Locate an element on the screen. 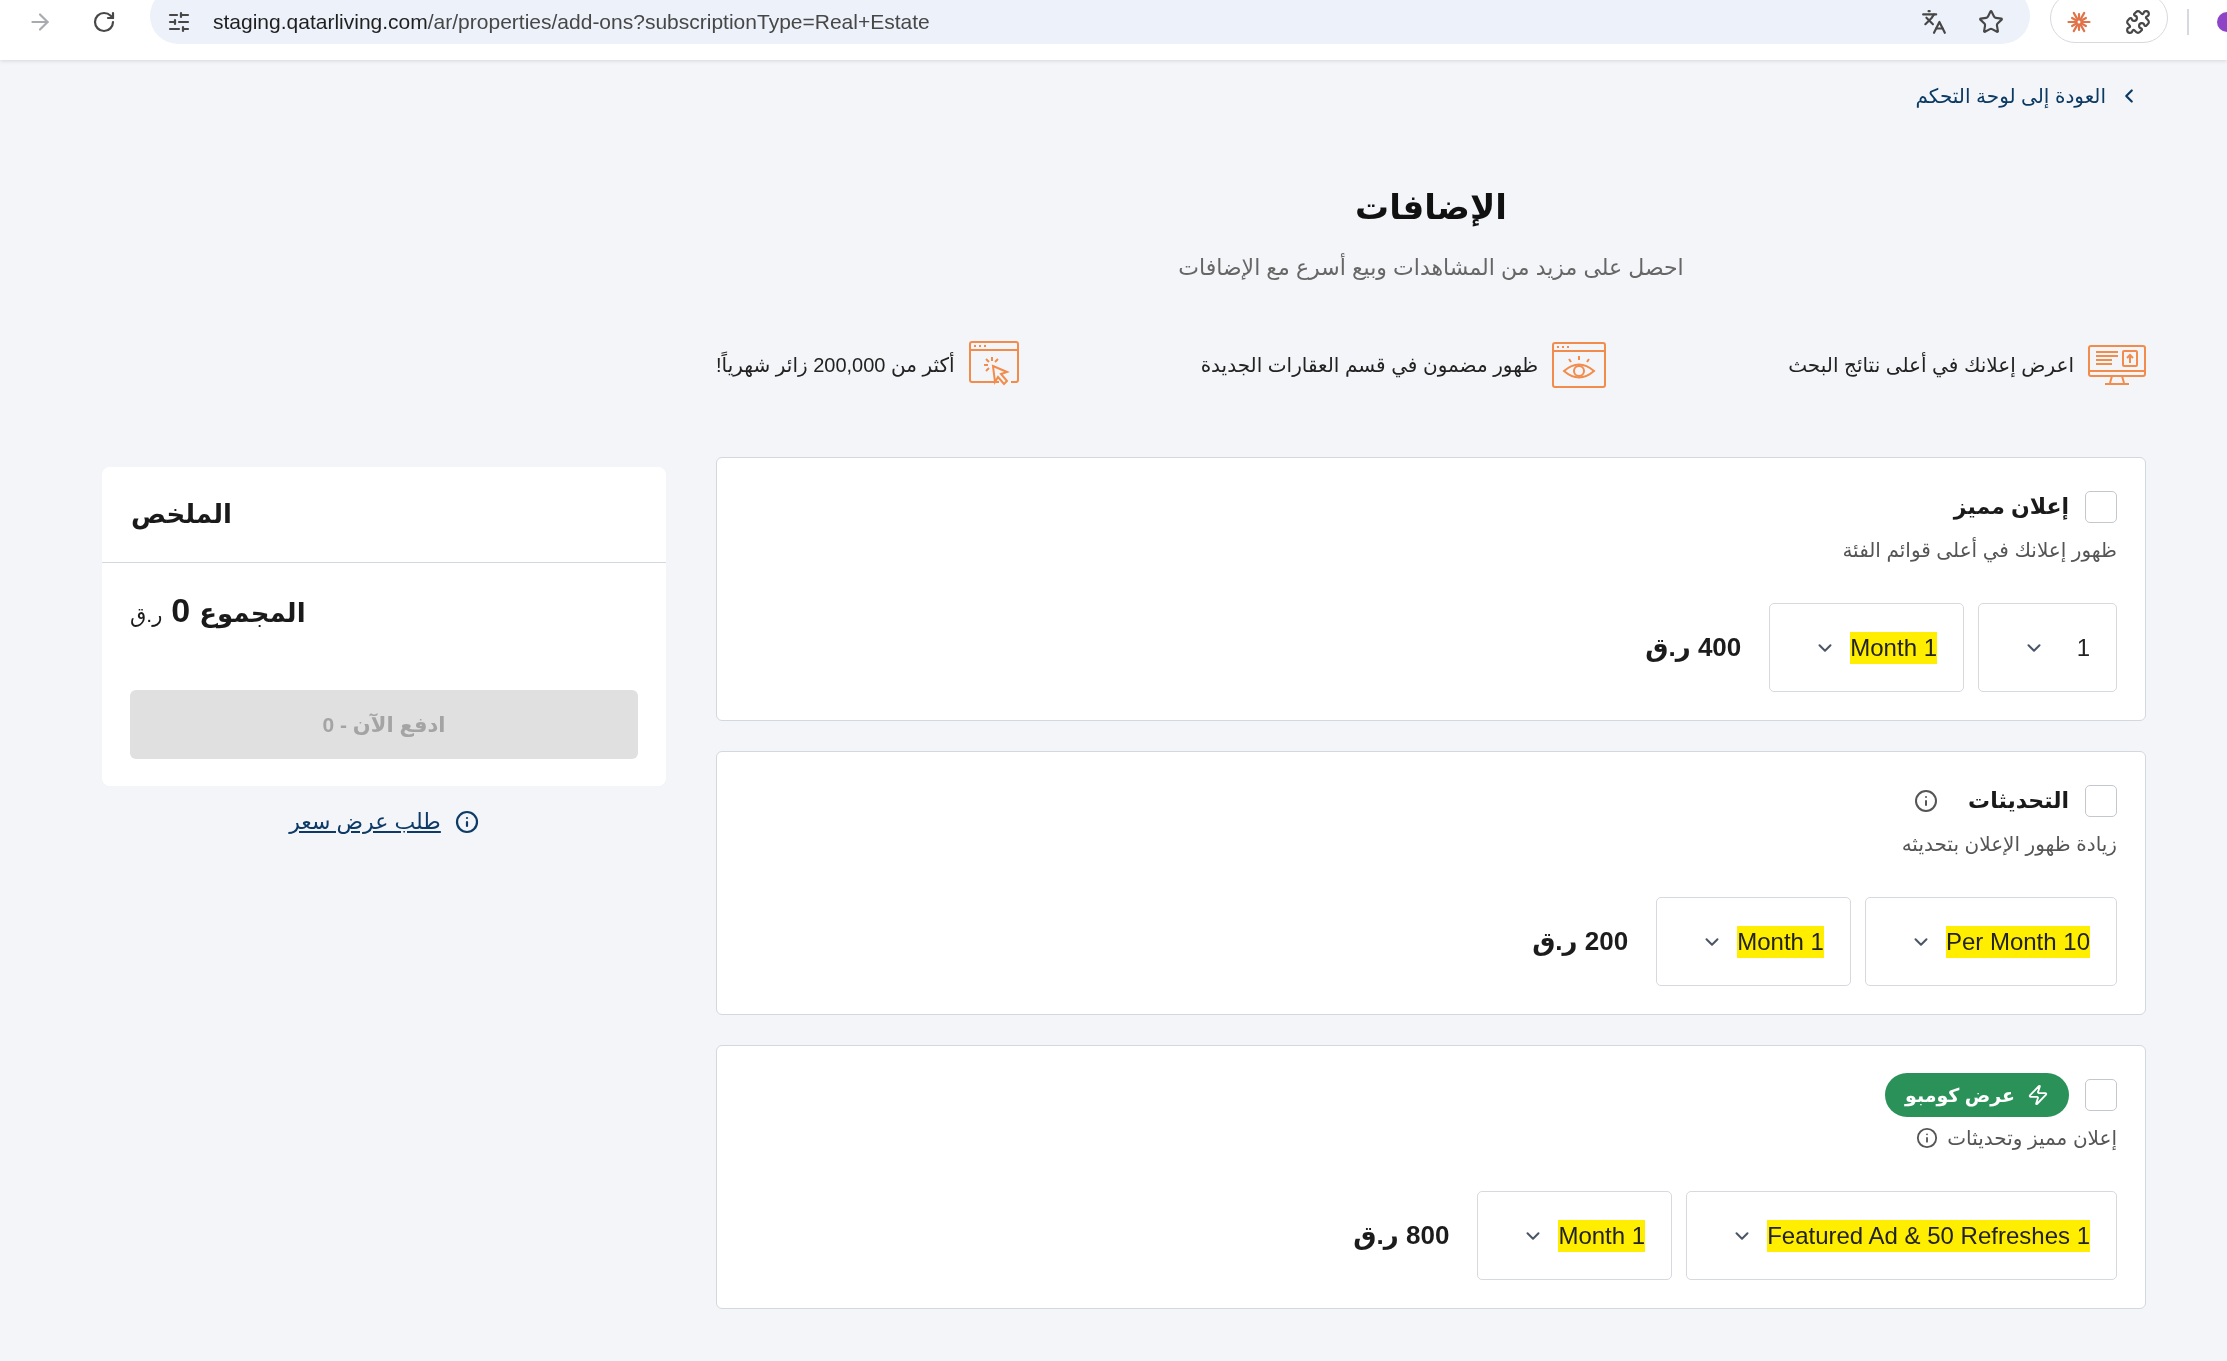 The image size is (2227, 1361). eye-window-icon is located at coordinates (1579, 365).